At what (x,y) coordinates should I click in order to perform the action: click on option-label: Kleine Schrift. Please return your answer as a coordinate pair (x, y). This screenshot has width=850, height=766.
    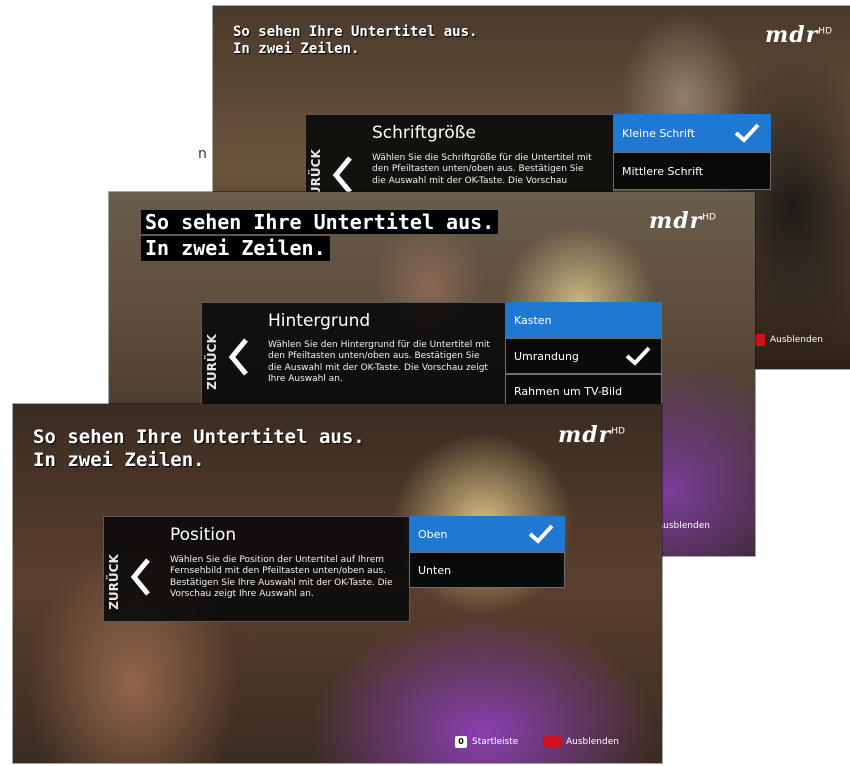
    Looking at the image, I should click on (658, 133).